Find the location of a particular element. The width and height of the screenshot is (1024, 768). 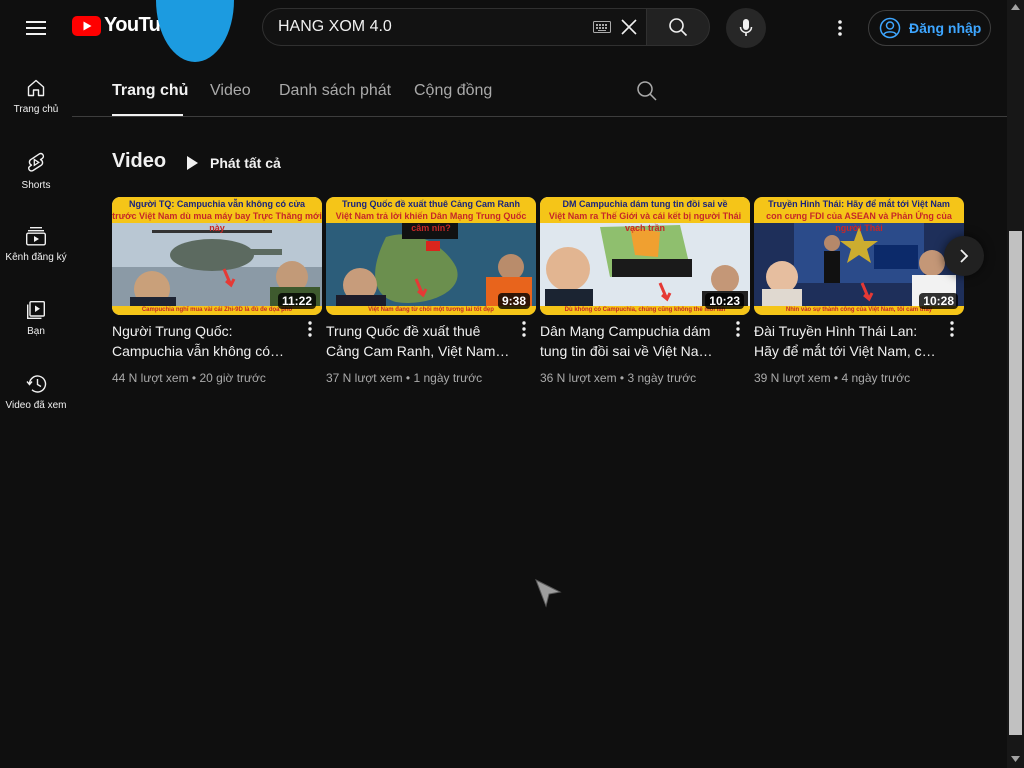

sidebar-item-label: Bạn is located at coordinates (36, 331).